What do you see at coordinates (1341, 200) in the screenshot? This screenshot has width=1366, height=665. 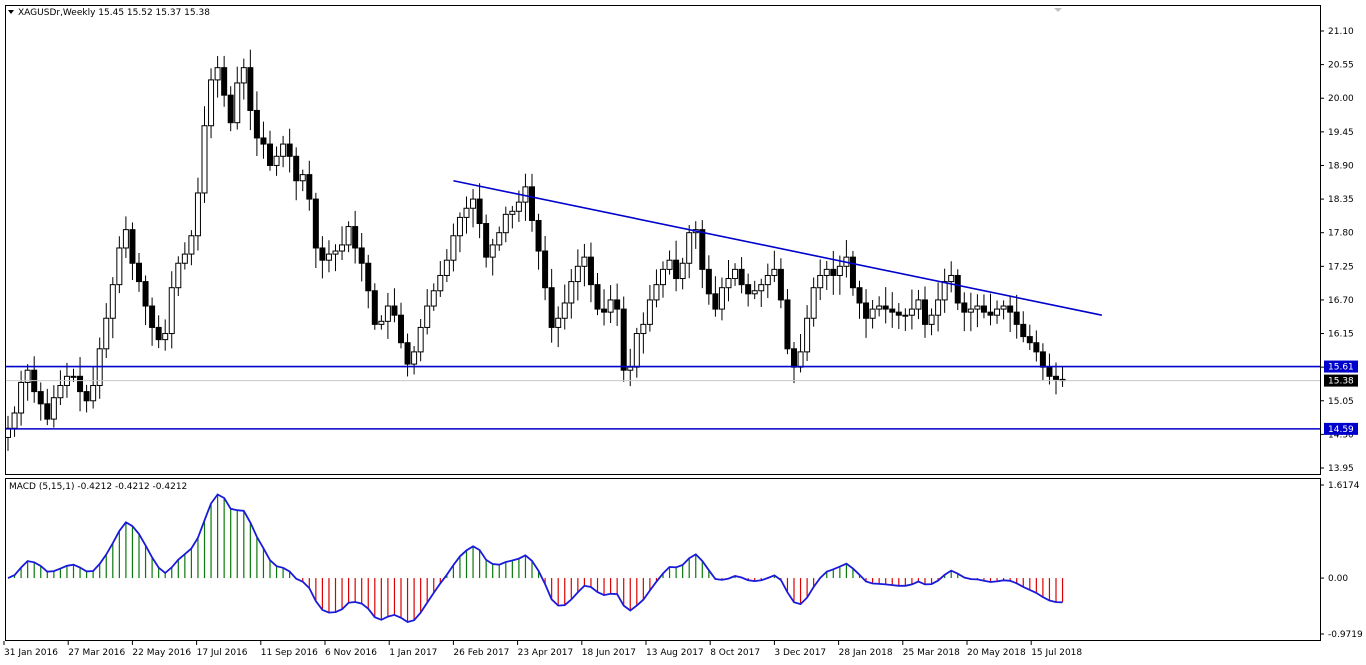 I see `price-tick-label: 18.35` at bounding box center [1341, 200].